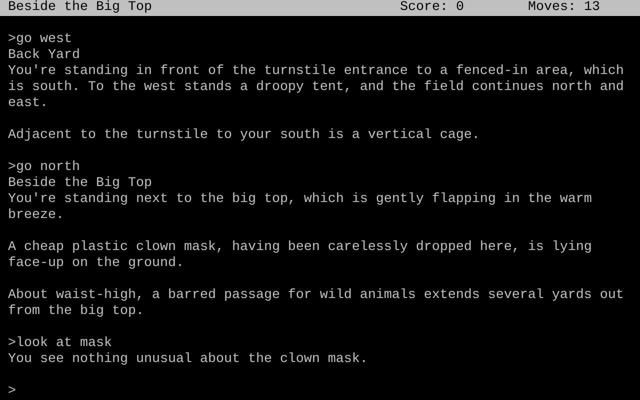  I want to click on room-name: Back Yard, so click(44, 56).